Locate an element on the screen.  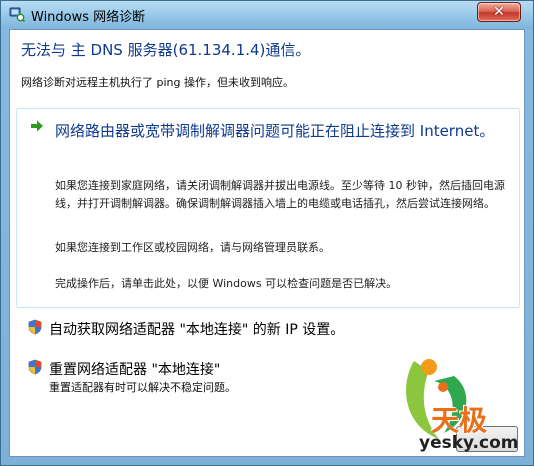
error-heading: 无法与 主 DNS 服务器(61.134.1.4)通信。 is located at coordinates (166, 50).